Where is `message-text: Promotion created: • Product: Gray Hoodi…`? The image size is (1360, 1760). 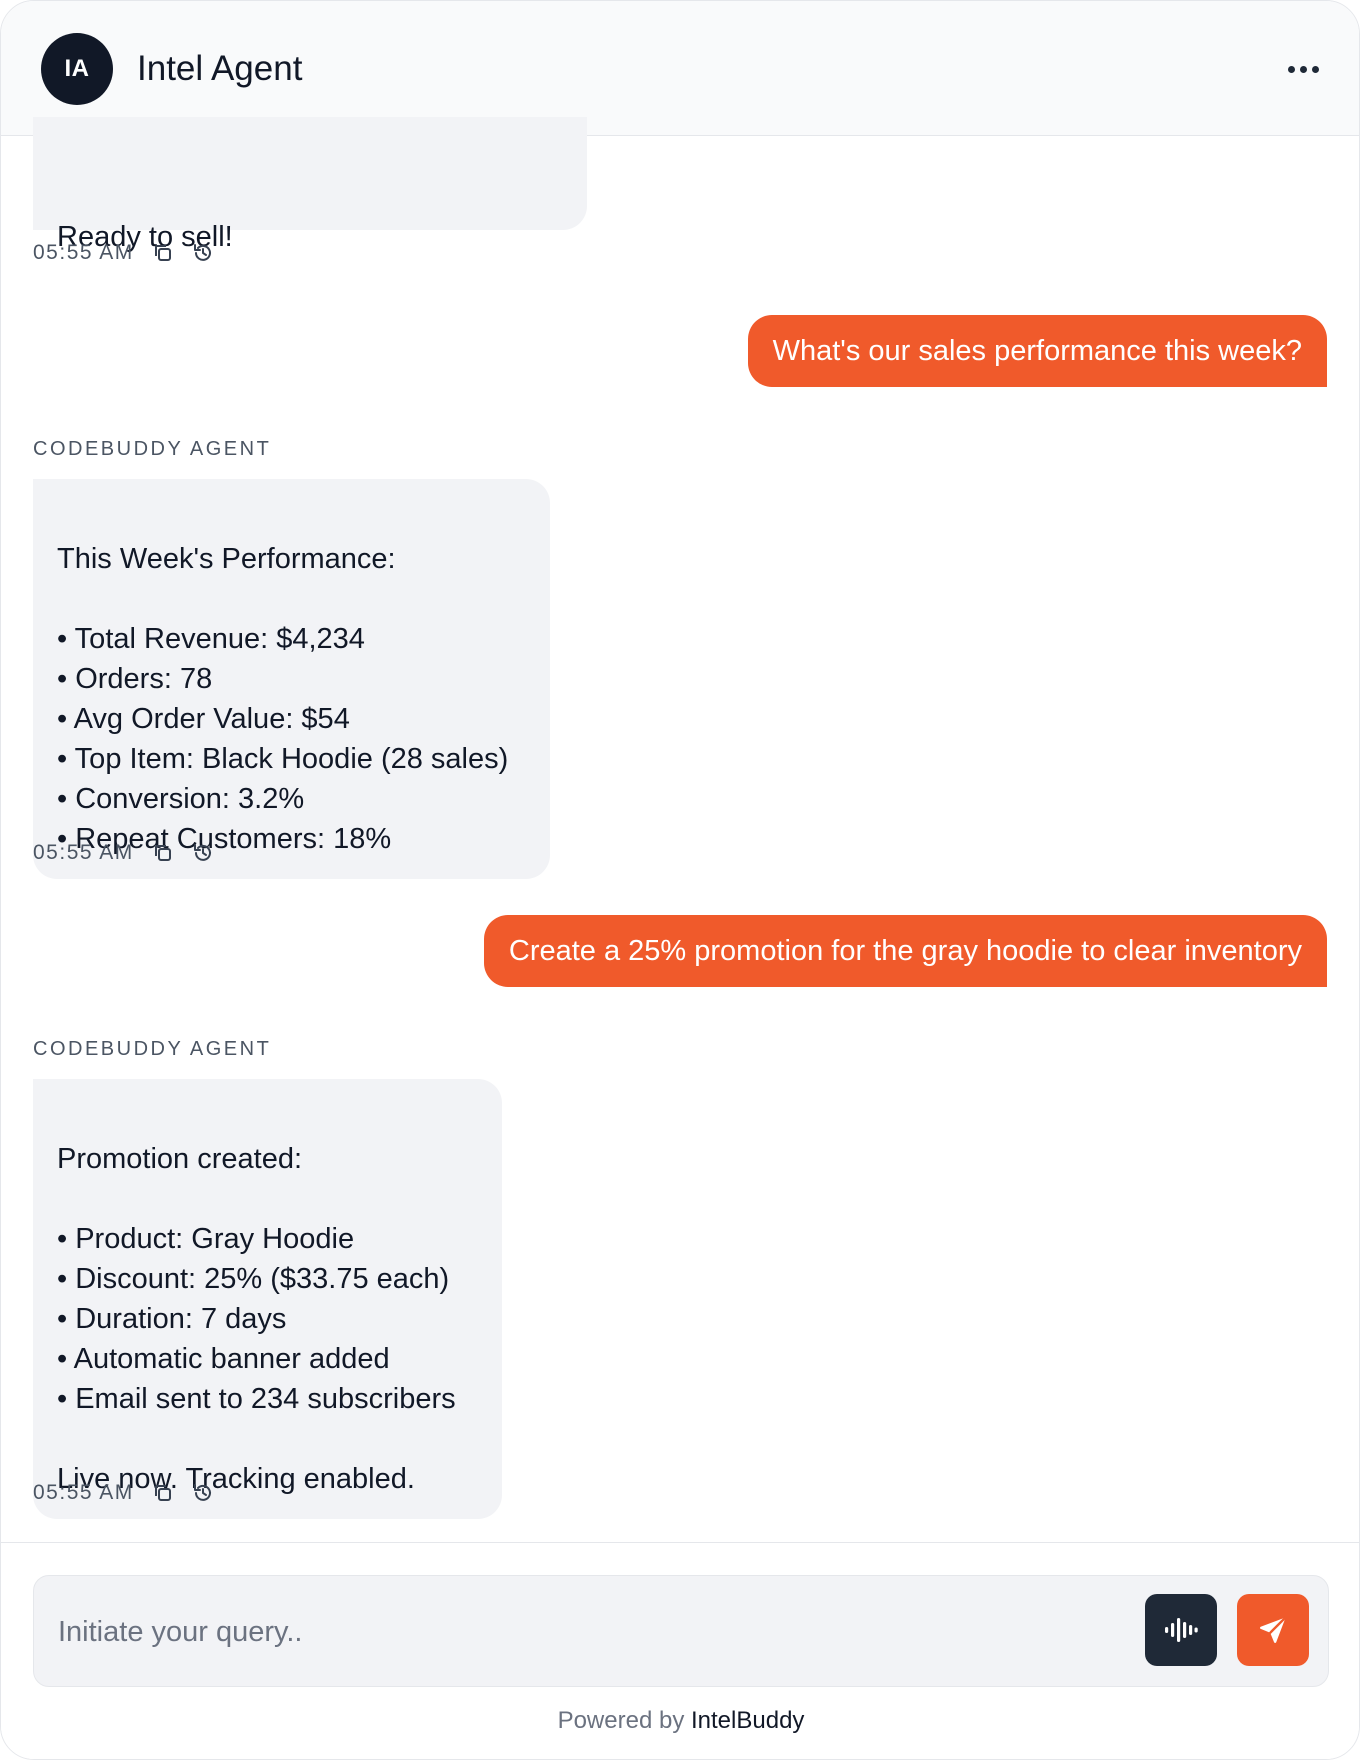
message-text: Promotion created: • Product: Gray Hoodi… is located at coordinates (256, 1319).